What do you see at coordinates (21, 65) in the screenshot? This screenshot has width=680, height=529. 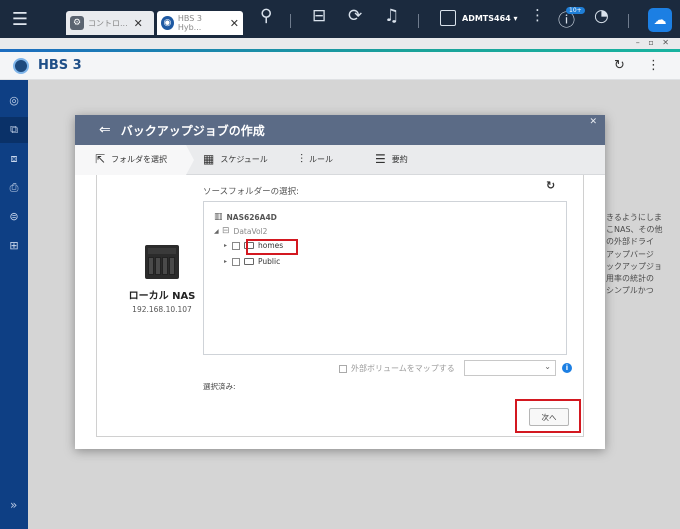 I see `hbs-logo-icon` at bounding box center [21, 65].